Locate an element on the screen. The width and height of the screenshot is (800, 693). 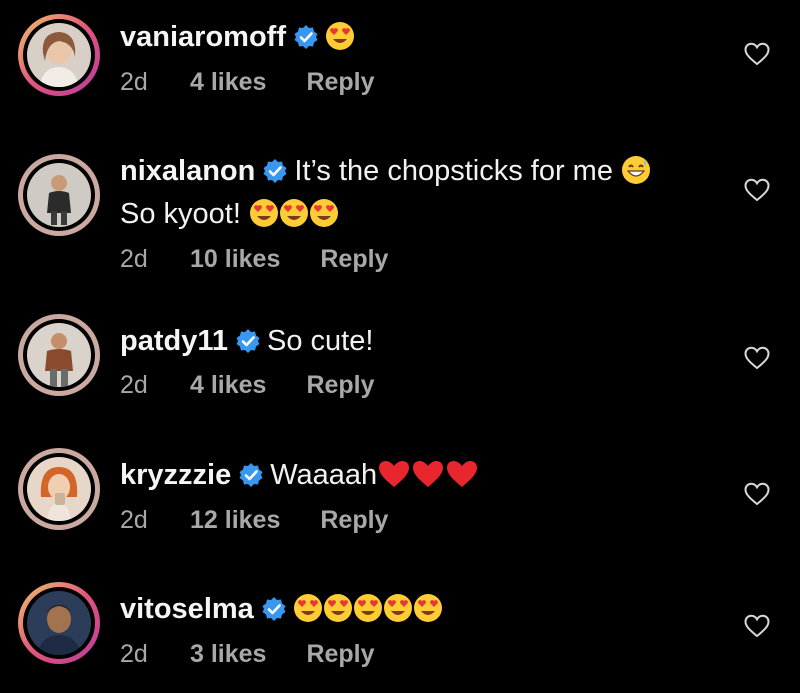
comment-text: Waaaah is located at coordinates (324, 475).